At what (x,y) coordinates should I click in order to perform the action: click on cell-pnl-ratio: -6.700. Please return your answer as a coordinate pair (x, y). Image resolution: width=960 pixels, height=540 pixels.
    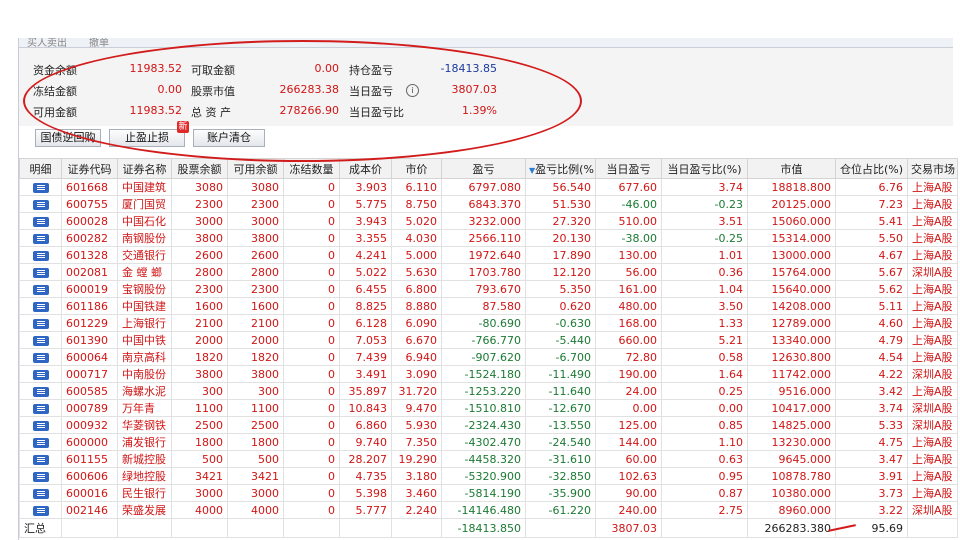
    Looking at the image, I should click on (560, 357).